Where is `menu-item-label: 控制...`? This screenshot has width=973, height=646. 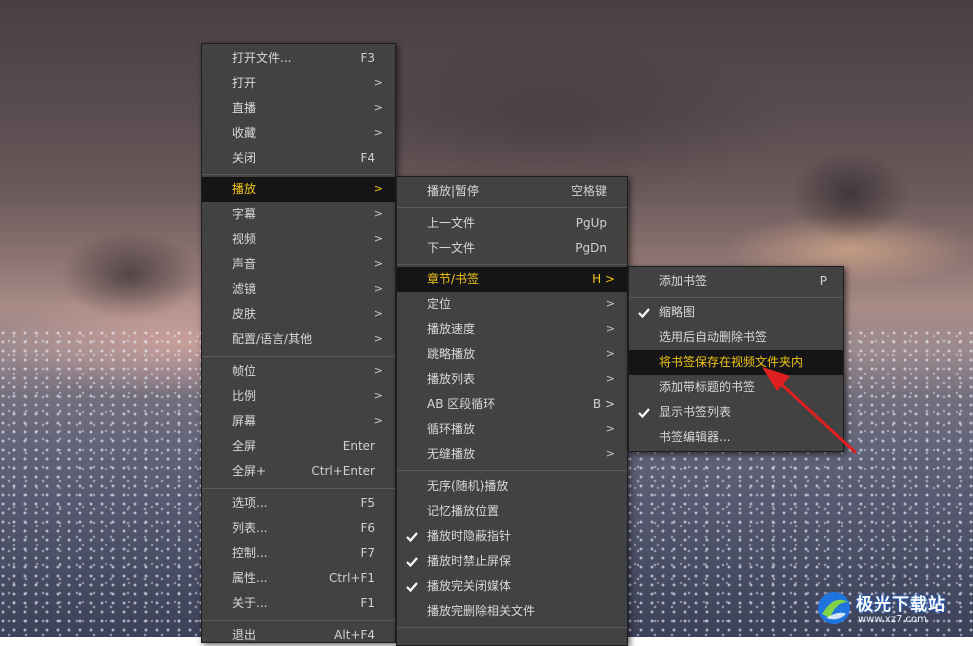 menu-item-label: 控制... is located at coordinates (250, 553).